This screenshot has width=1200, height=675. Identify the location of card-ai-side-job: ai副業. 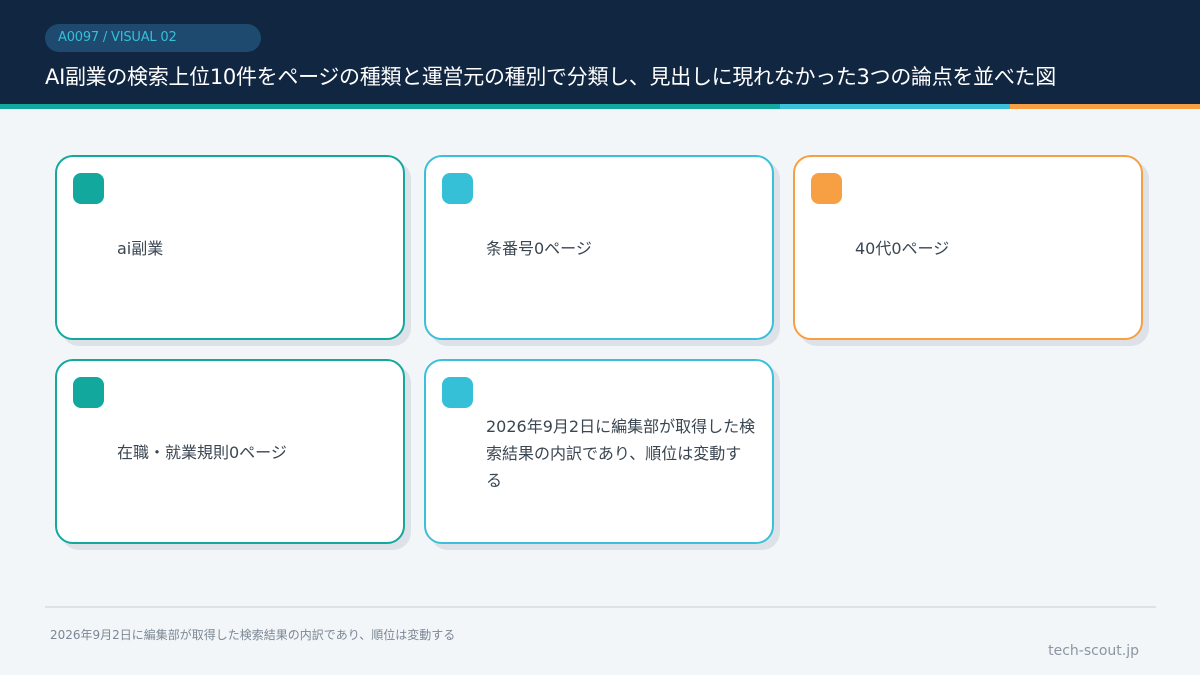
(230, 247).